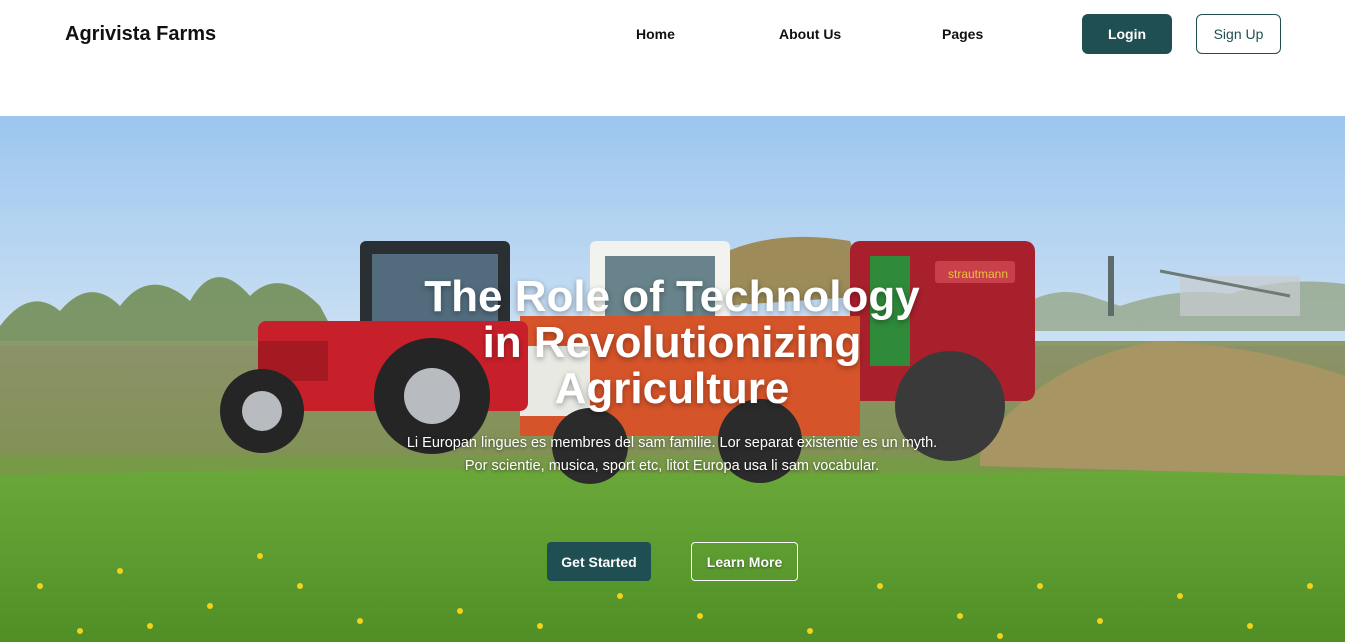  Describe the element at coordinates (744, 561) in the screenshot. I see `learn-more-button: Learn More` at that location.